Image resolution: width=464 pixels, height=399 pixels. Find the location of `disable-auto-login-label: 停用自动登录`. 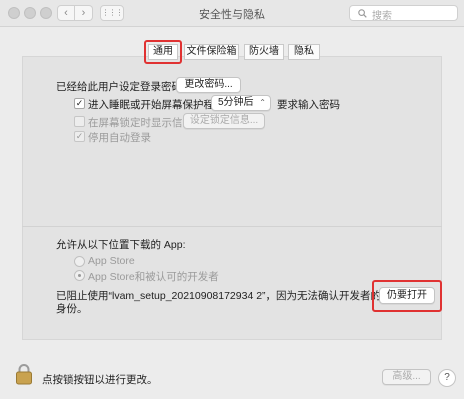

disable-auto-login-label: 停用自动登录 is located at coordinates (119, 138).